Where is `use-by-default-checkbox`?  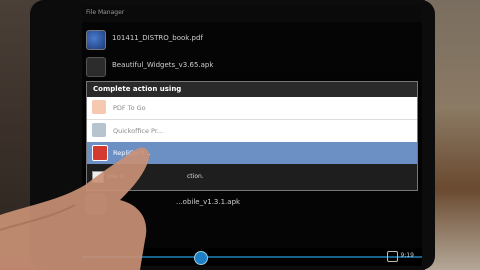
use-by-default-checkbox is located at coordinates (98, 177).